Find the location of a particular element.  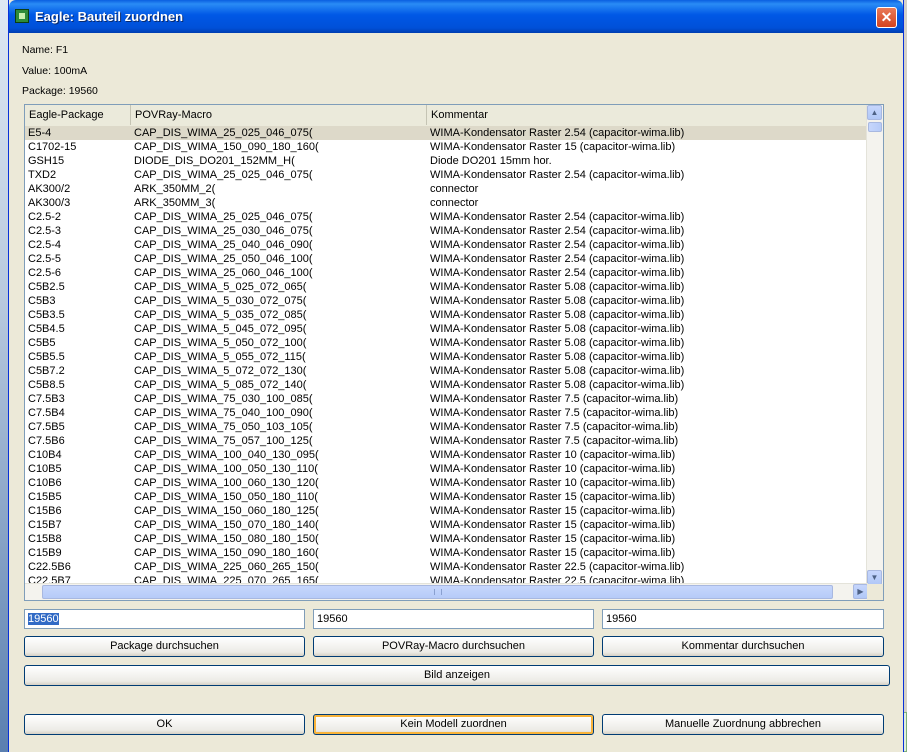

package-cell: C5B7.2 is located at coordinates (46, 371).